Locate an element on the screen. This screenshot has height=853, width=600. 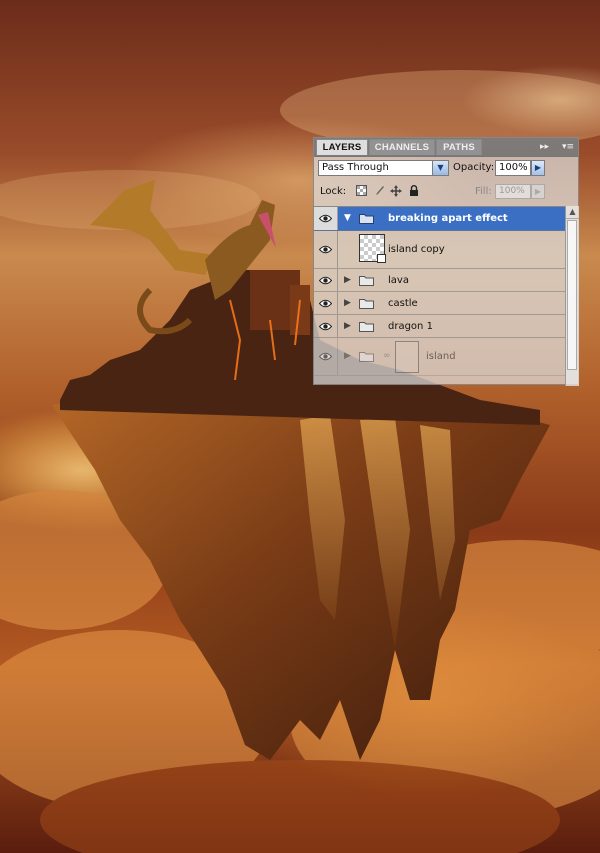
collapse-panel-button: ▸▸ is located at coordinates (544, 147).